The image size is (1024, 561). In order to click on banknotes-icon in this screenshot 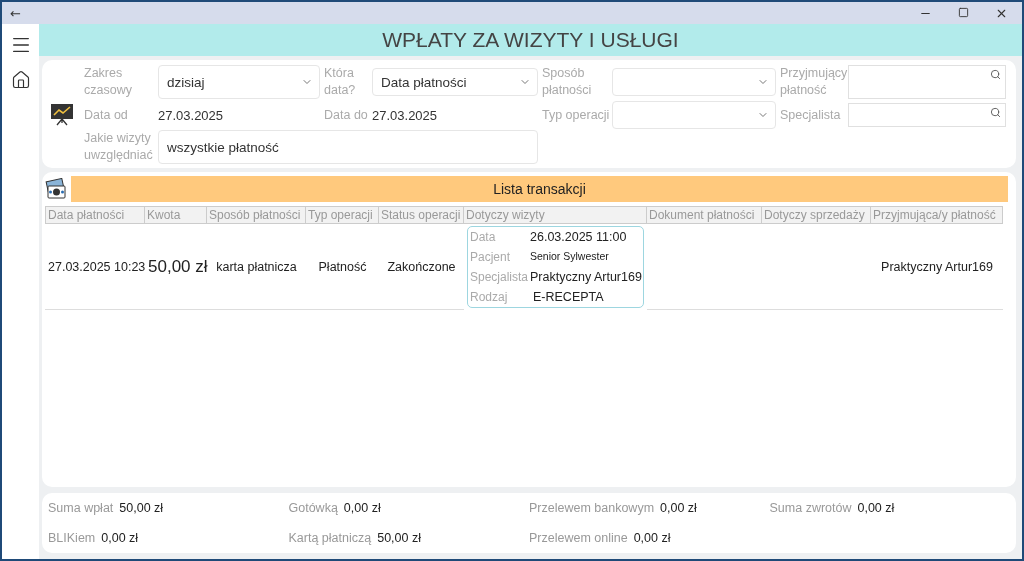, I will do `click(56, 189)`.